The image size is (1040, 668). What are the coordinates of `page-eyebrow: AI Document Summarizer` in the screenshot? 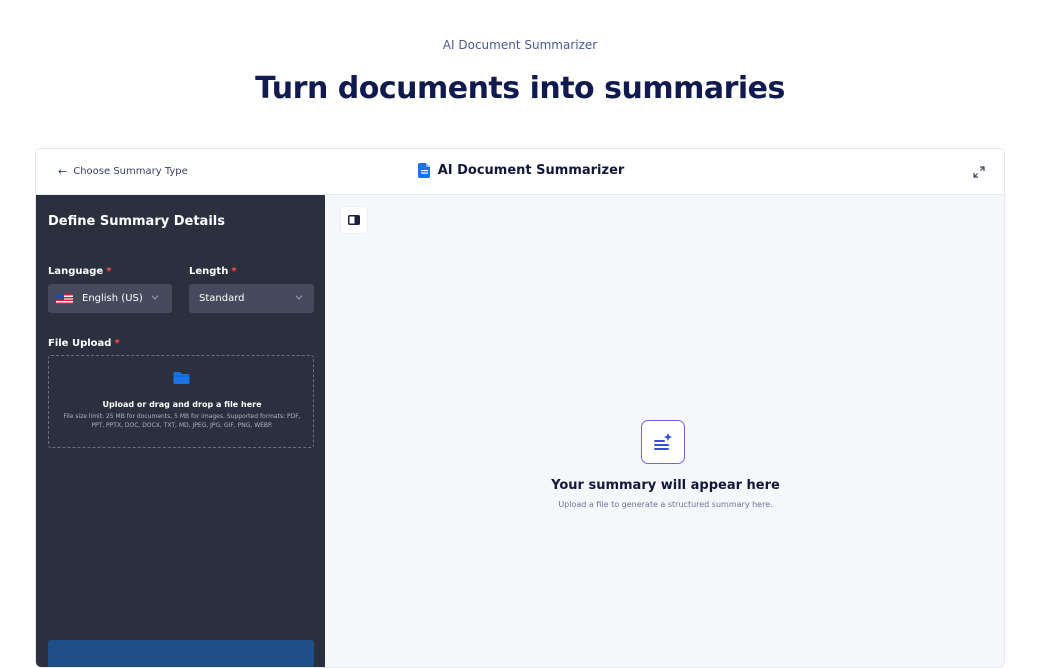 It's located at (520, 45).